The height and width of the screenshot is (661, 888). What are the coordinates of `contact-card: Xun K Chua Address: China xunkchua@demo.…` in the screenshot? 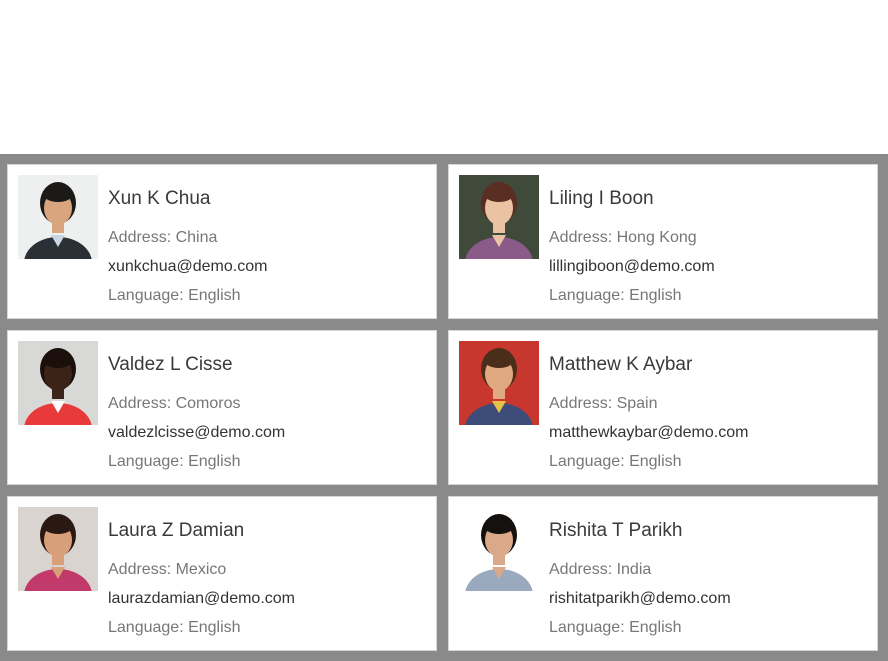 It's located at (222, 241).